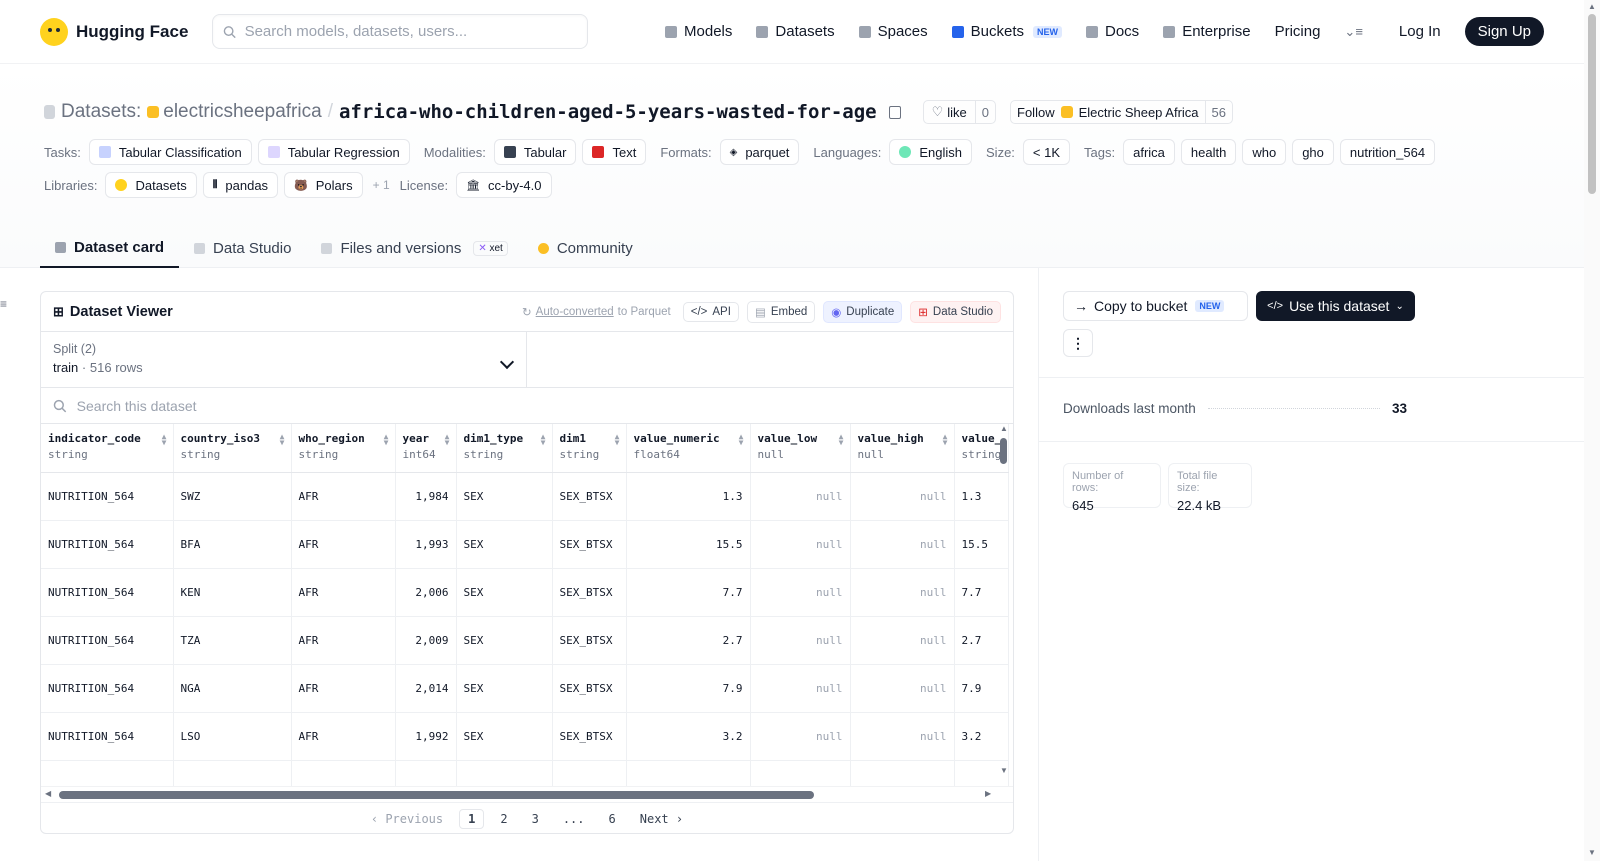 The height and width of the screenshot is (861, 1600). I want to click on tag-datasets-library: Datasets, so click(151, 185).